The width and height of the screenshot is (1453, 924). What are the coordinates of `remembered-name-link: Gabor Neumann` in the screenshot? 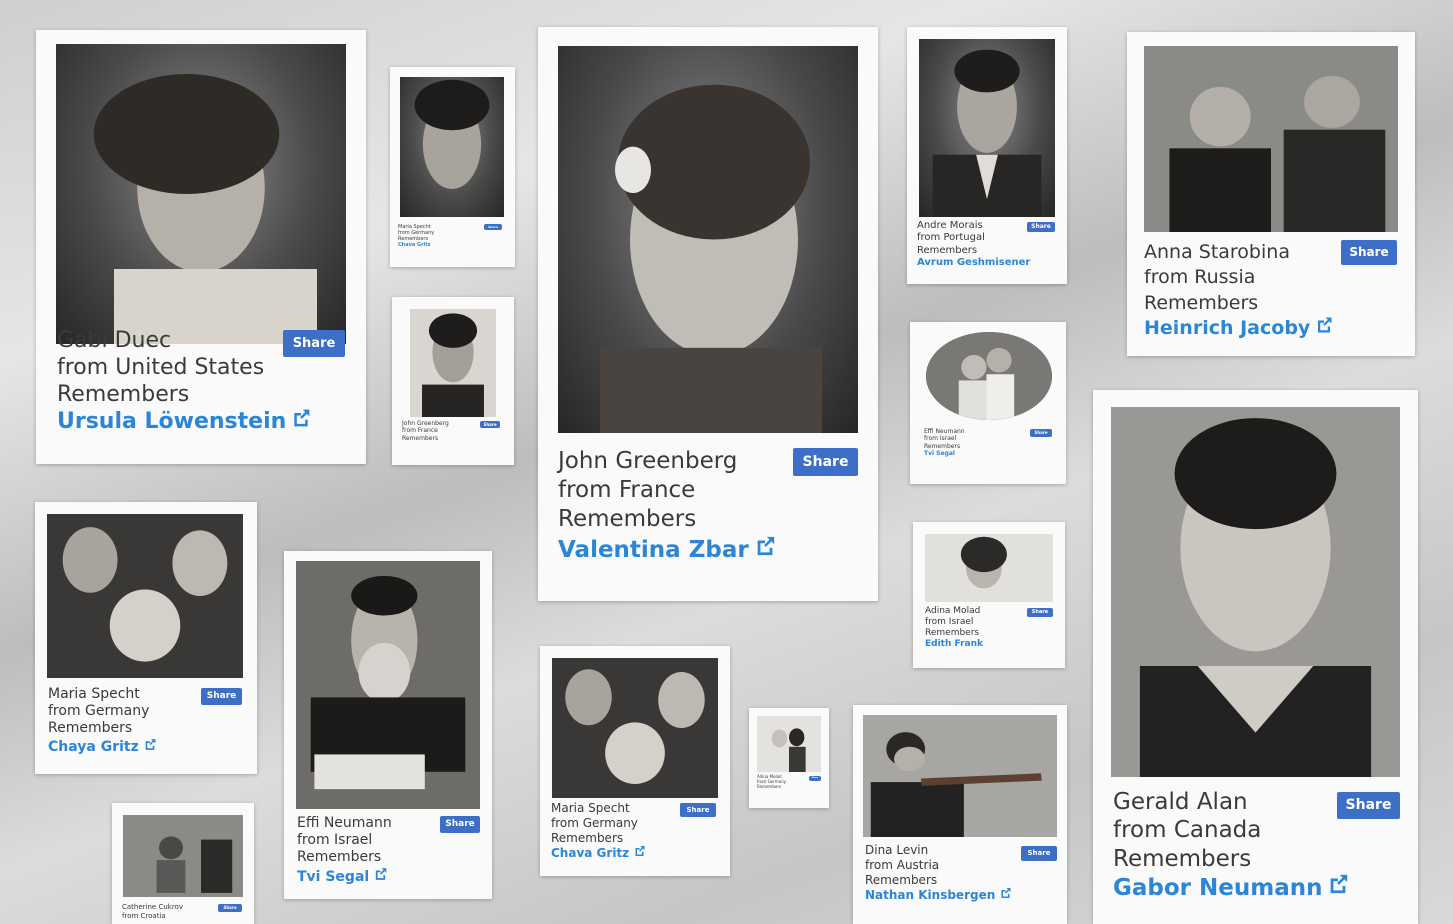 It's located at (1231, 887).